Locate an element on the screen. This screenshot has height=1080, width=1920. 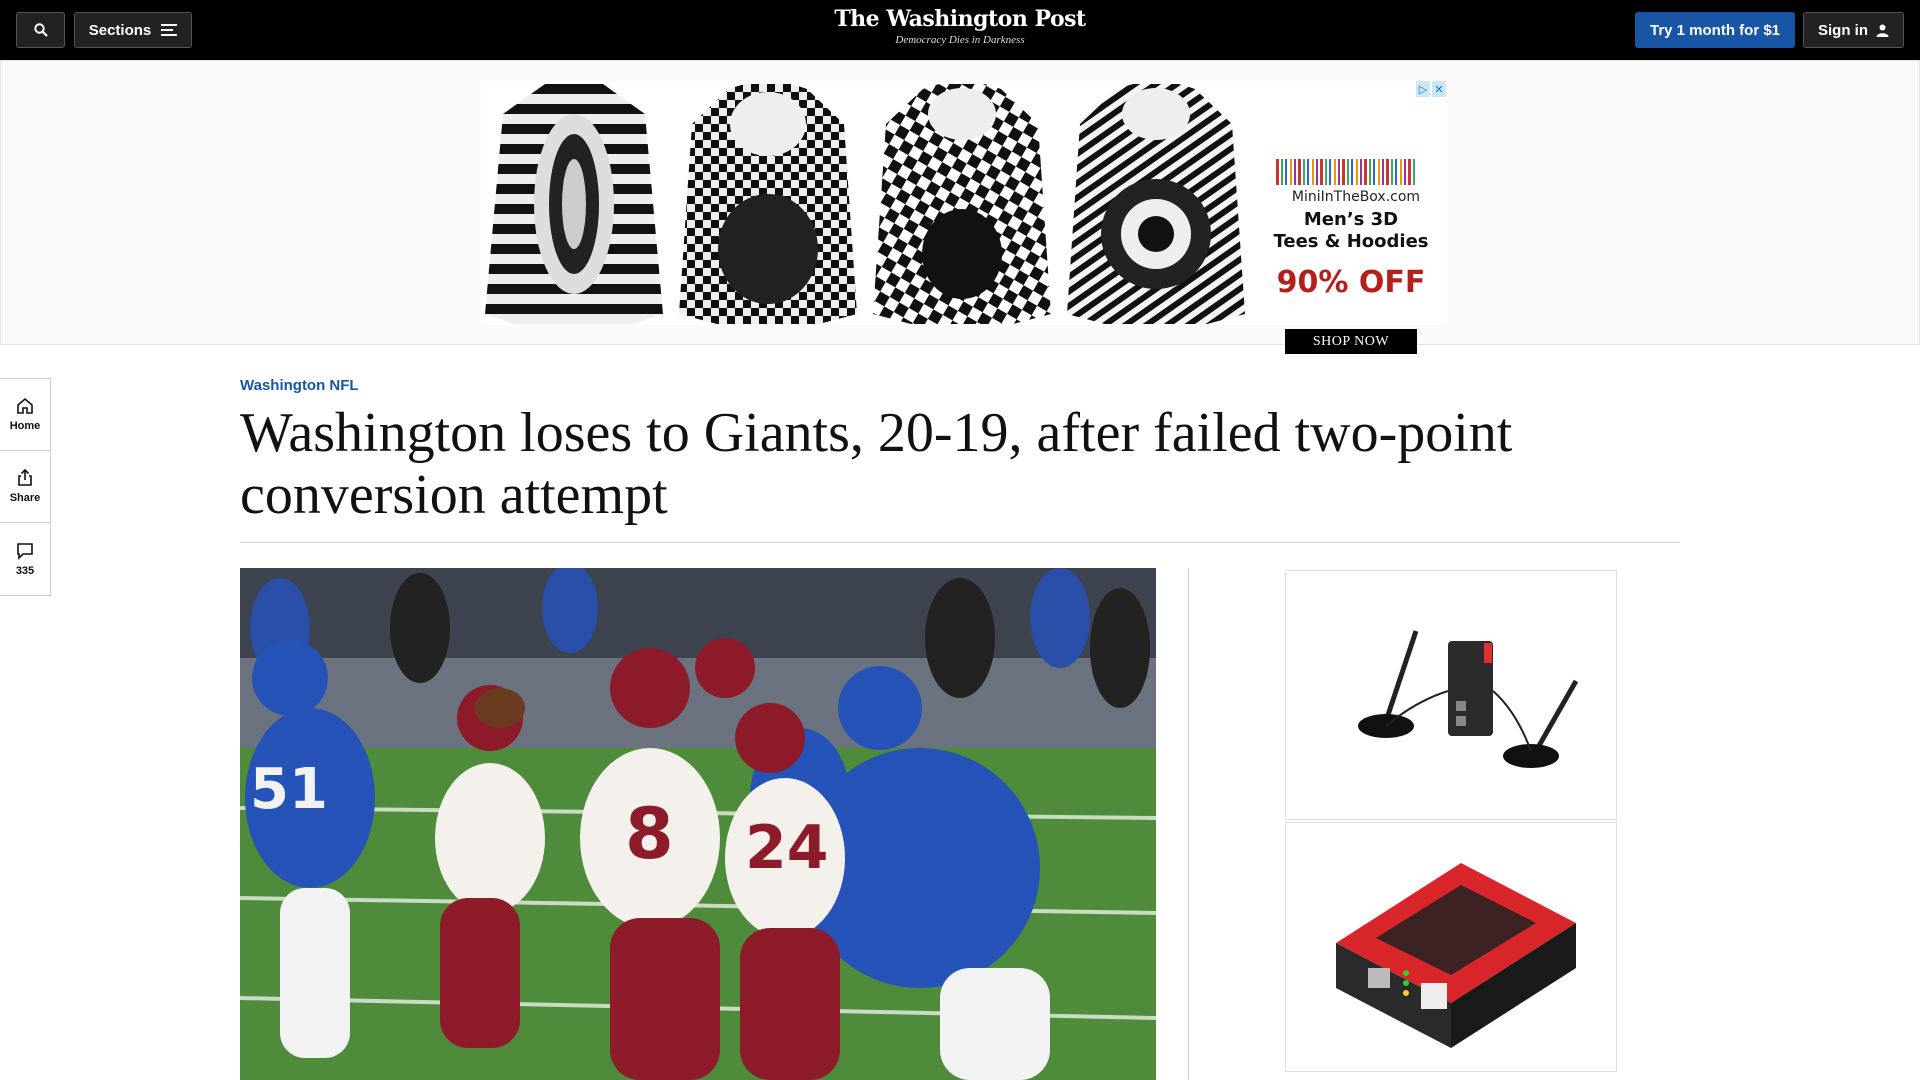
ad-headline-line-2: Tees & Hoodies is located at coordinates (1351, 241).